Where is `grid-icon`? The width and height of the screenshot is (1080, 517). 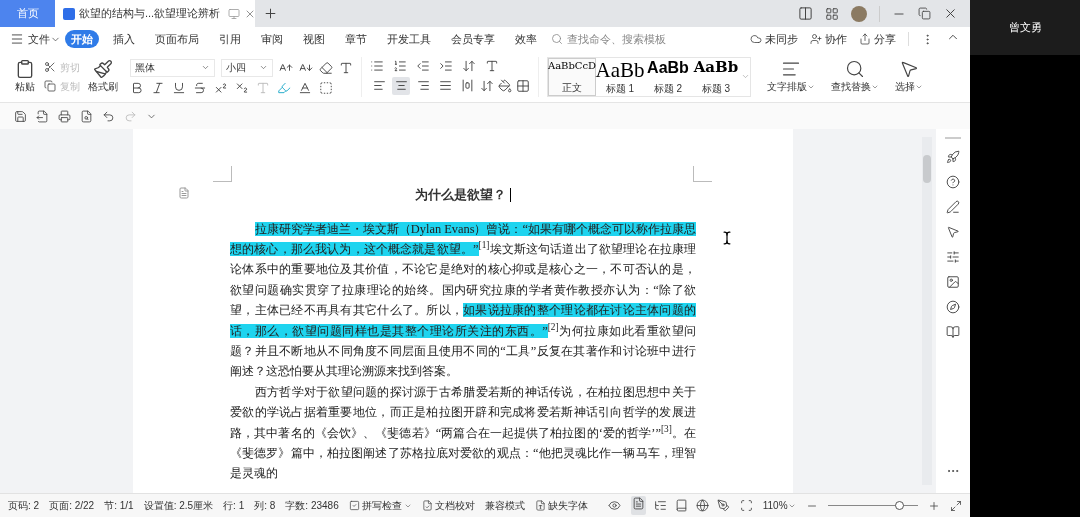 grid-icon is located at coordinates (832, 13).